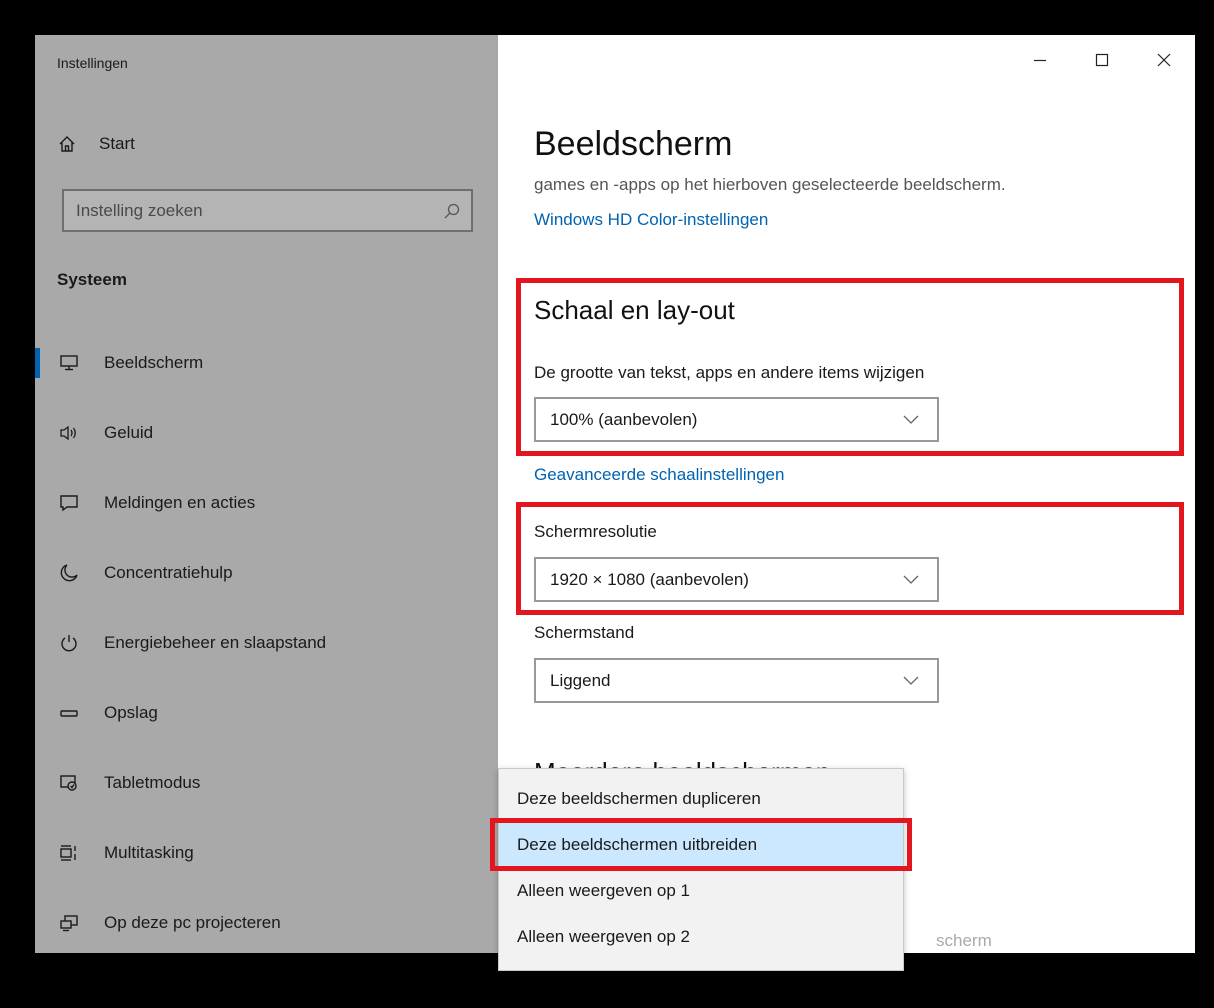  I want to click on project-icon, so click(69, 923).